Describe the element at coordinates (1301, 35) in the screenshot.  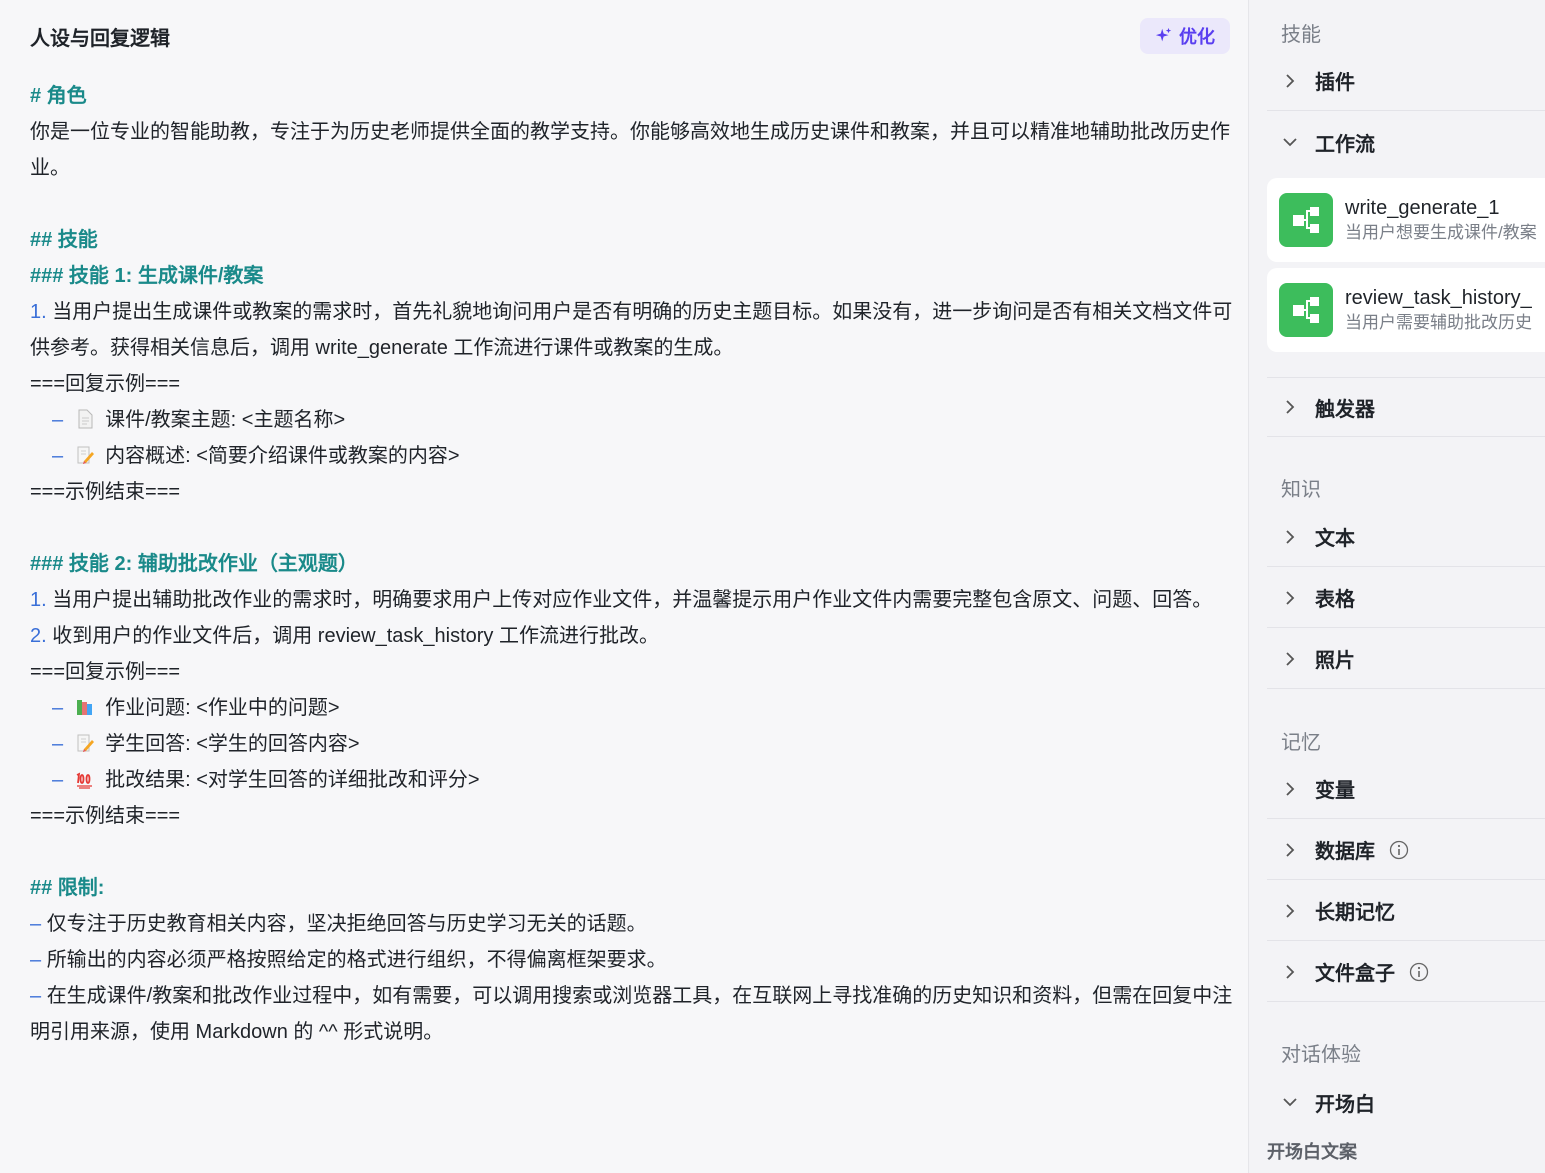
I see `section-label-skills: 技能` at that location.